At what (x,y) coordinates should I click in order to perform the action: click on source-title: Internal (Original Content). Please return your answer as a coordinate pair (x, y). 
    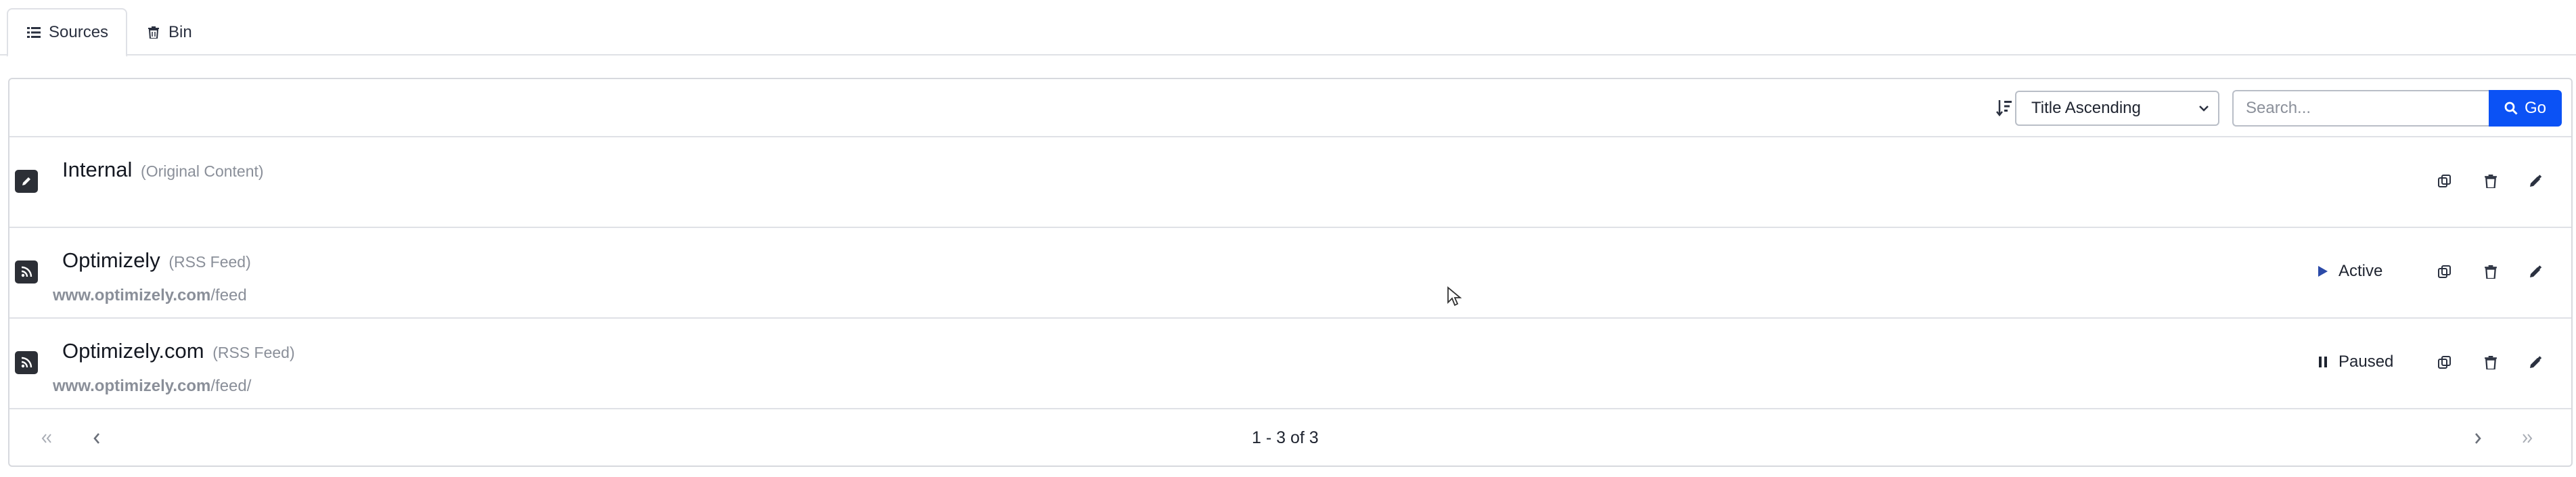
    Looking at the image, I should click on (163, 170).